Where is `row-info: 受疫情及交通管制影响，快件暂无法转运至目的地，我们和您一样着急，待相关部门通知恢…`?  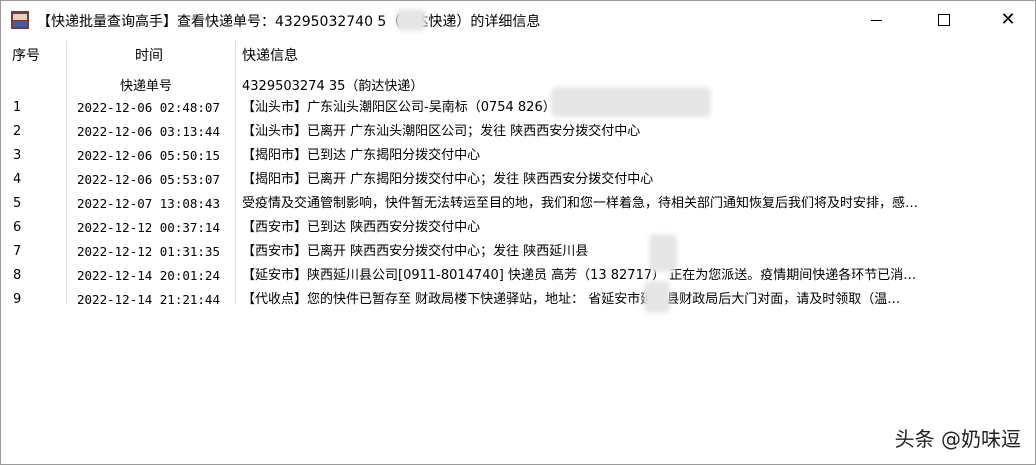
row-info: 受疫情及交通管制影响，快件暂无法转运至目的地，我们和您一样着急，待相关部门通知恢… is located at coordinates (580, 203).